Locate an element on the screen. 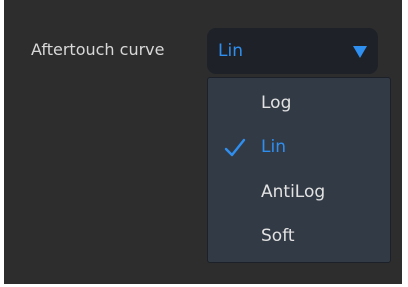 The width and height of the screenshot is (408, 287). menu-item-lin: Lin is located at coordinates (299, 148).